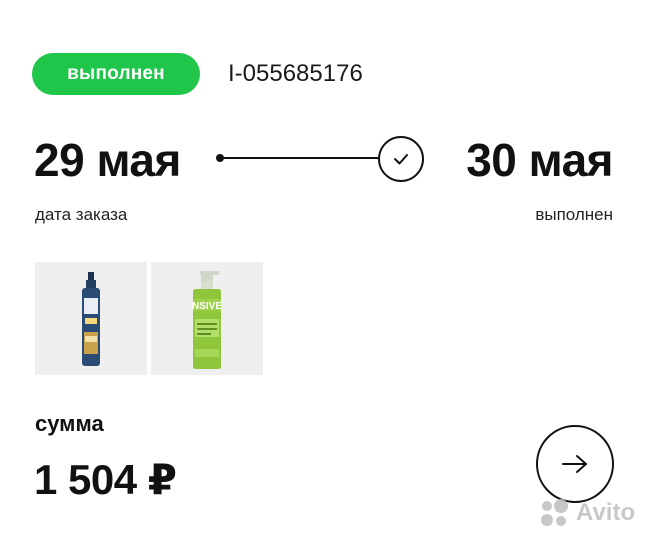 The width and height of the screenshot is (649, 540). I want to click on completed-date: 30 мая, so click(539, 160).